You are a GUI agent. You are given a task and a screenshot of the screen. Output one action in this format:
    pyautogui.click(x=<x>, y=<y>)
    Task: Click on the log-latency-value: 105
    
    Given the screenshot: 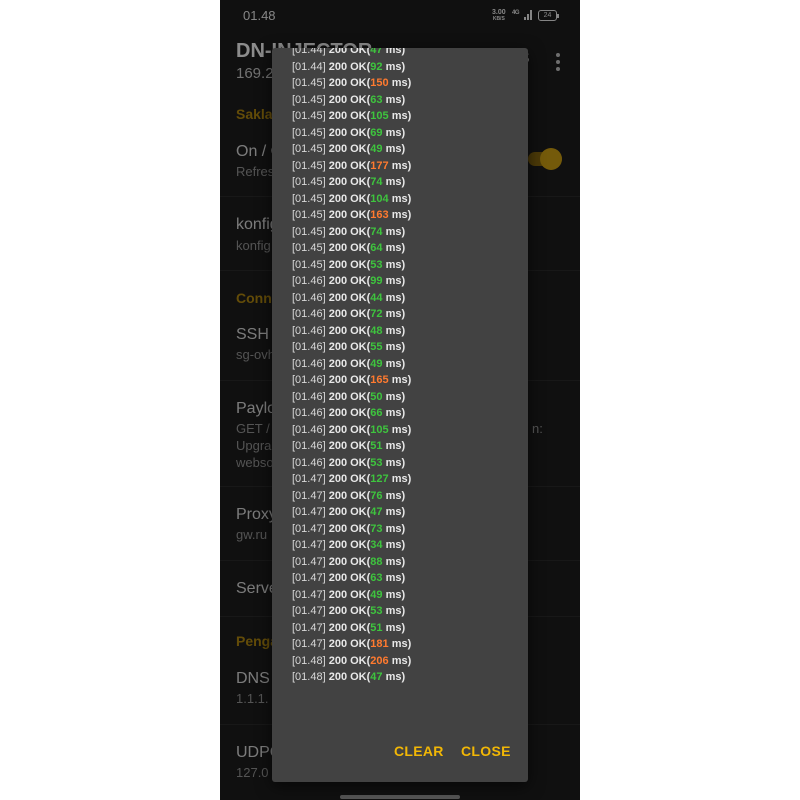 What is the action you would take?
    pyautogui.click(x=379, y=116)
    